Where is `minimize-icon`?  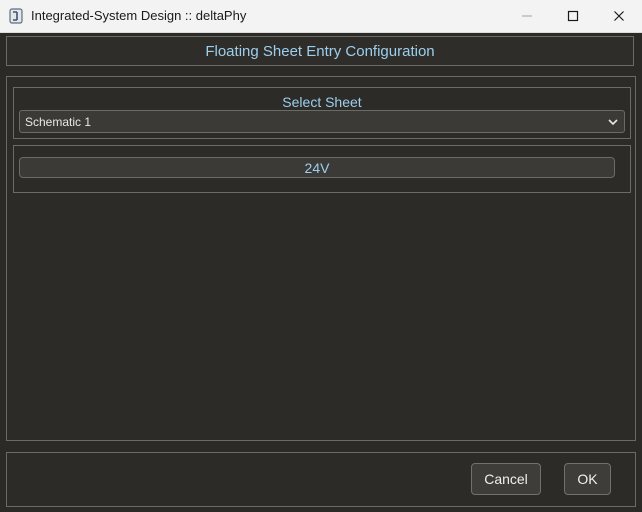
minimize-icon is located at coordinates (527, 16).